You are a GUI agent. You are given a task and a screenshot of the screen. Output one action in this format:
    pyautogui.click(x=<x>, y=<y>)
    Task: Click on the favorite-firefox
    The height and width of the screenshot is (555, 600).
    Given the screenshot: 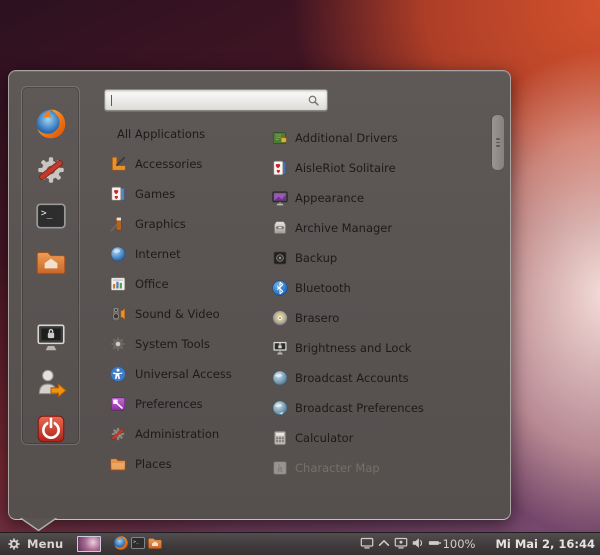 What is the action you would take?
    pyautogui.click(x=51, y=124)
    